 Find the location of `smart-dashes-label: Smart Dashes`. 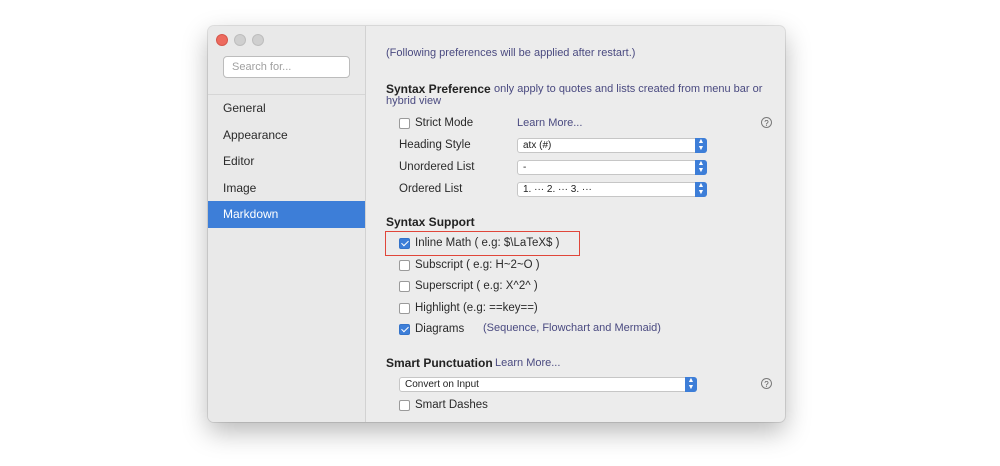

smart-dashes-label: Smart Dashes is located at coordinates (451, 405).